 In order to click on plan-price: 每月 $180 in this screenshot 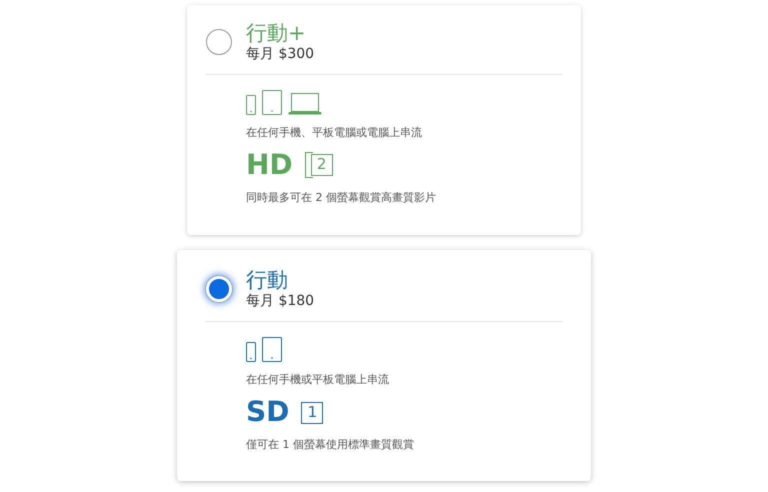, I will do `click(280, 301)`.